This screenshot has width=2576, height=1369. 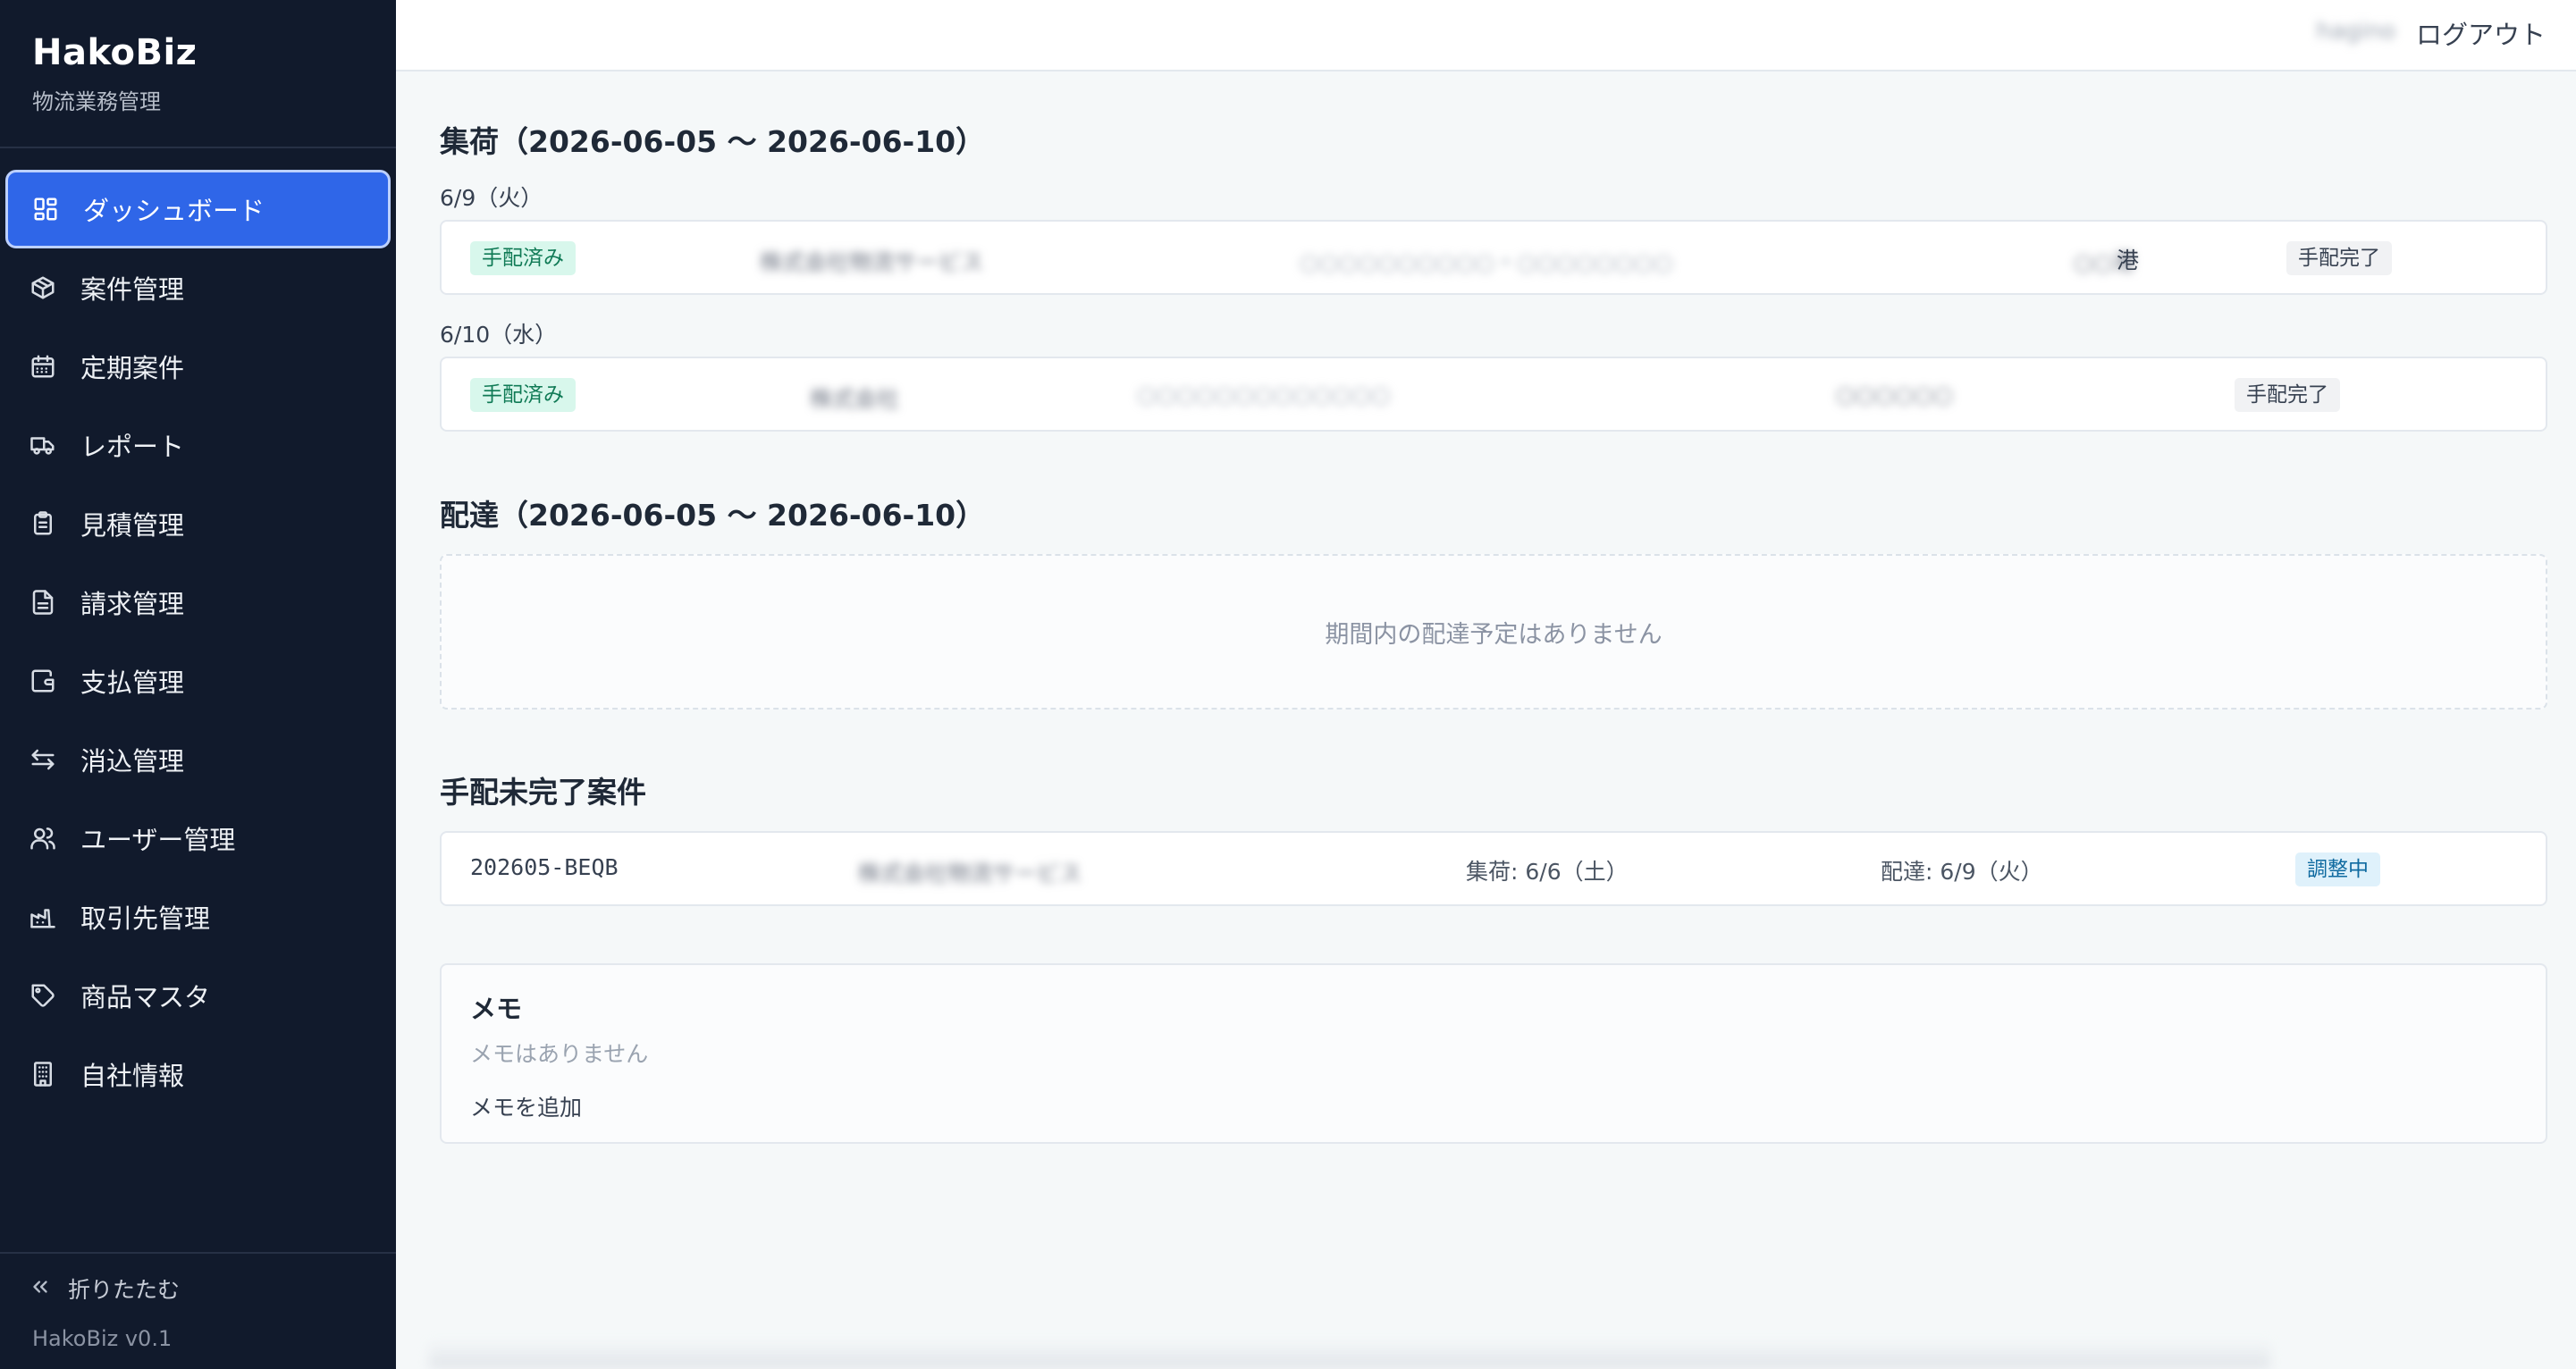 I want to click on delivery-empty-text: 期間内の配達予定はありません, so click(x=1494, y=635).